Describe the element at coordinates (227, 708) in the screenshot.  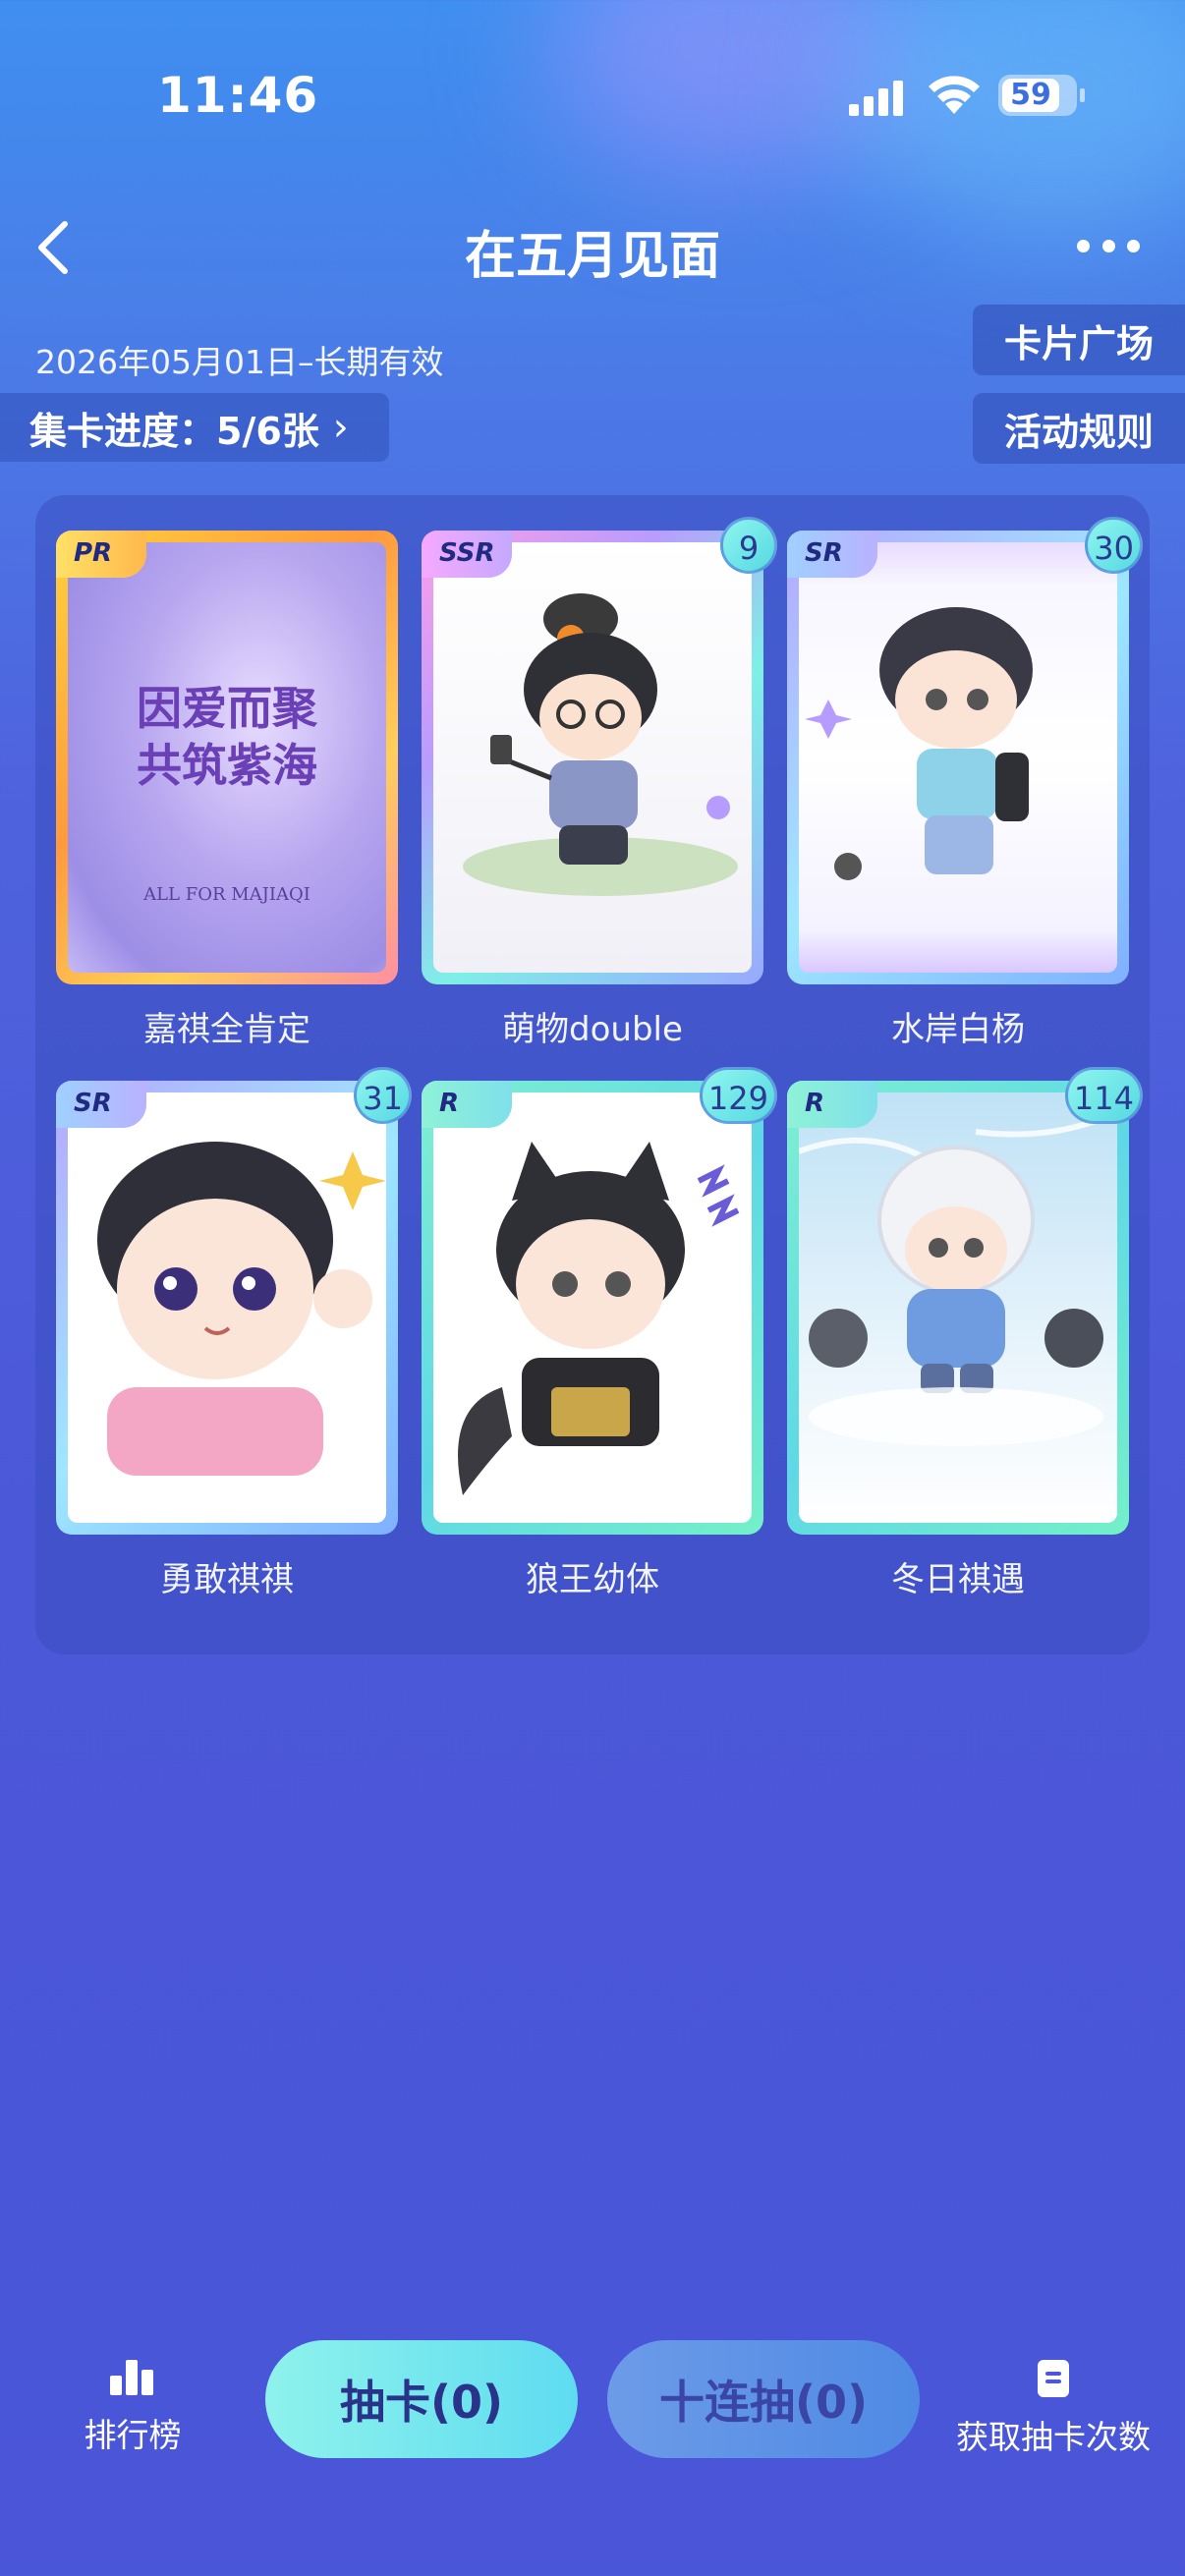
I see `card-art-text: 因爱而聚` at that location.